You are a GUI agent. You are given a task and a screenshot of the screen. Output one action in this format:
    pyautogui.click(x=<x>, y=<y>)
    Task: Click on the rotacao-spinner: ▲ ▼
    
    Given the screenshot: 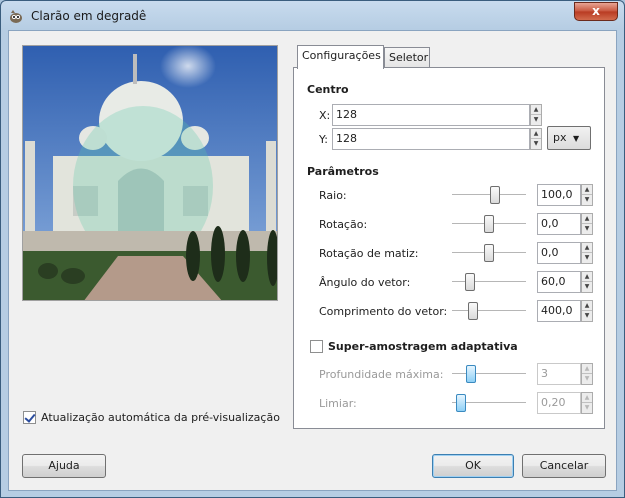 What is the action you would take?
    pyautogui.click(x=587, y=224)
    